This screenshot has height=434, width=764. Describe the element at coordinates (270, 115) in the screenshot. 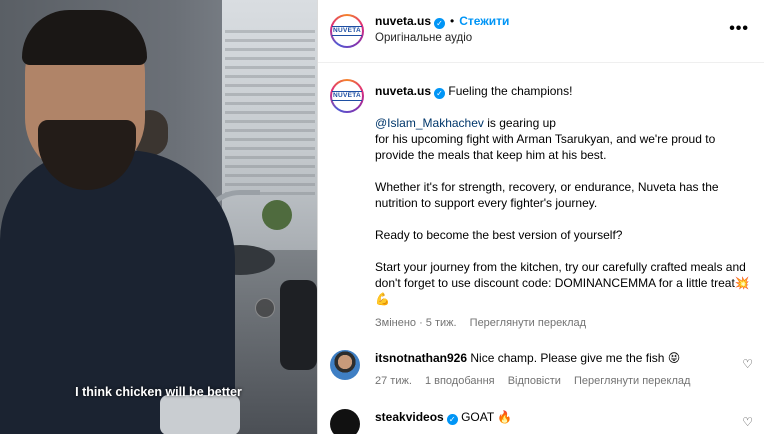

I see `window-blinds` at that location.